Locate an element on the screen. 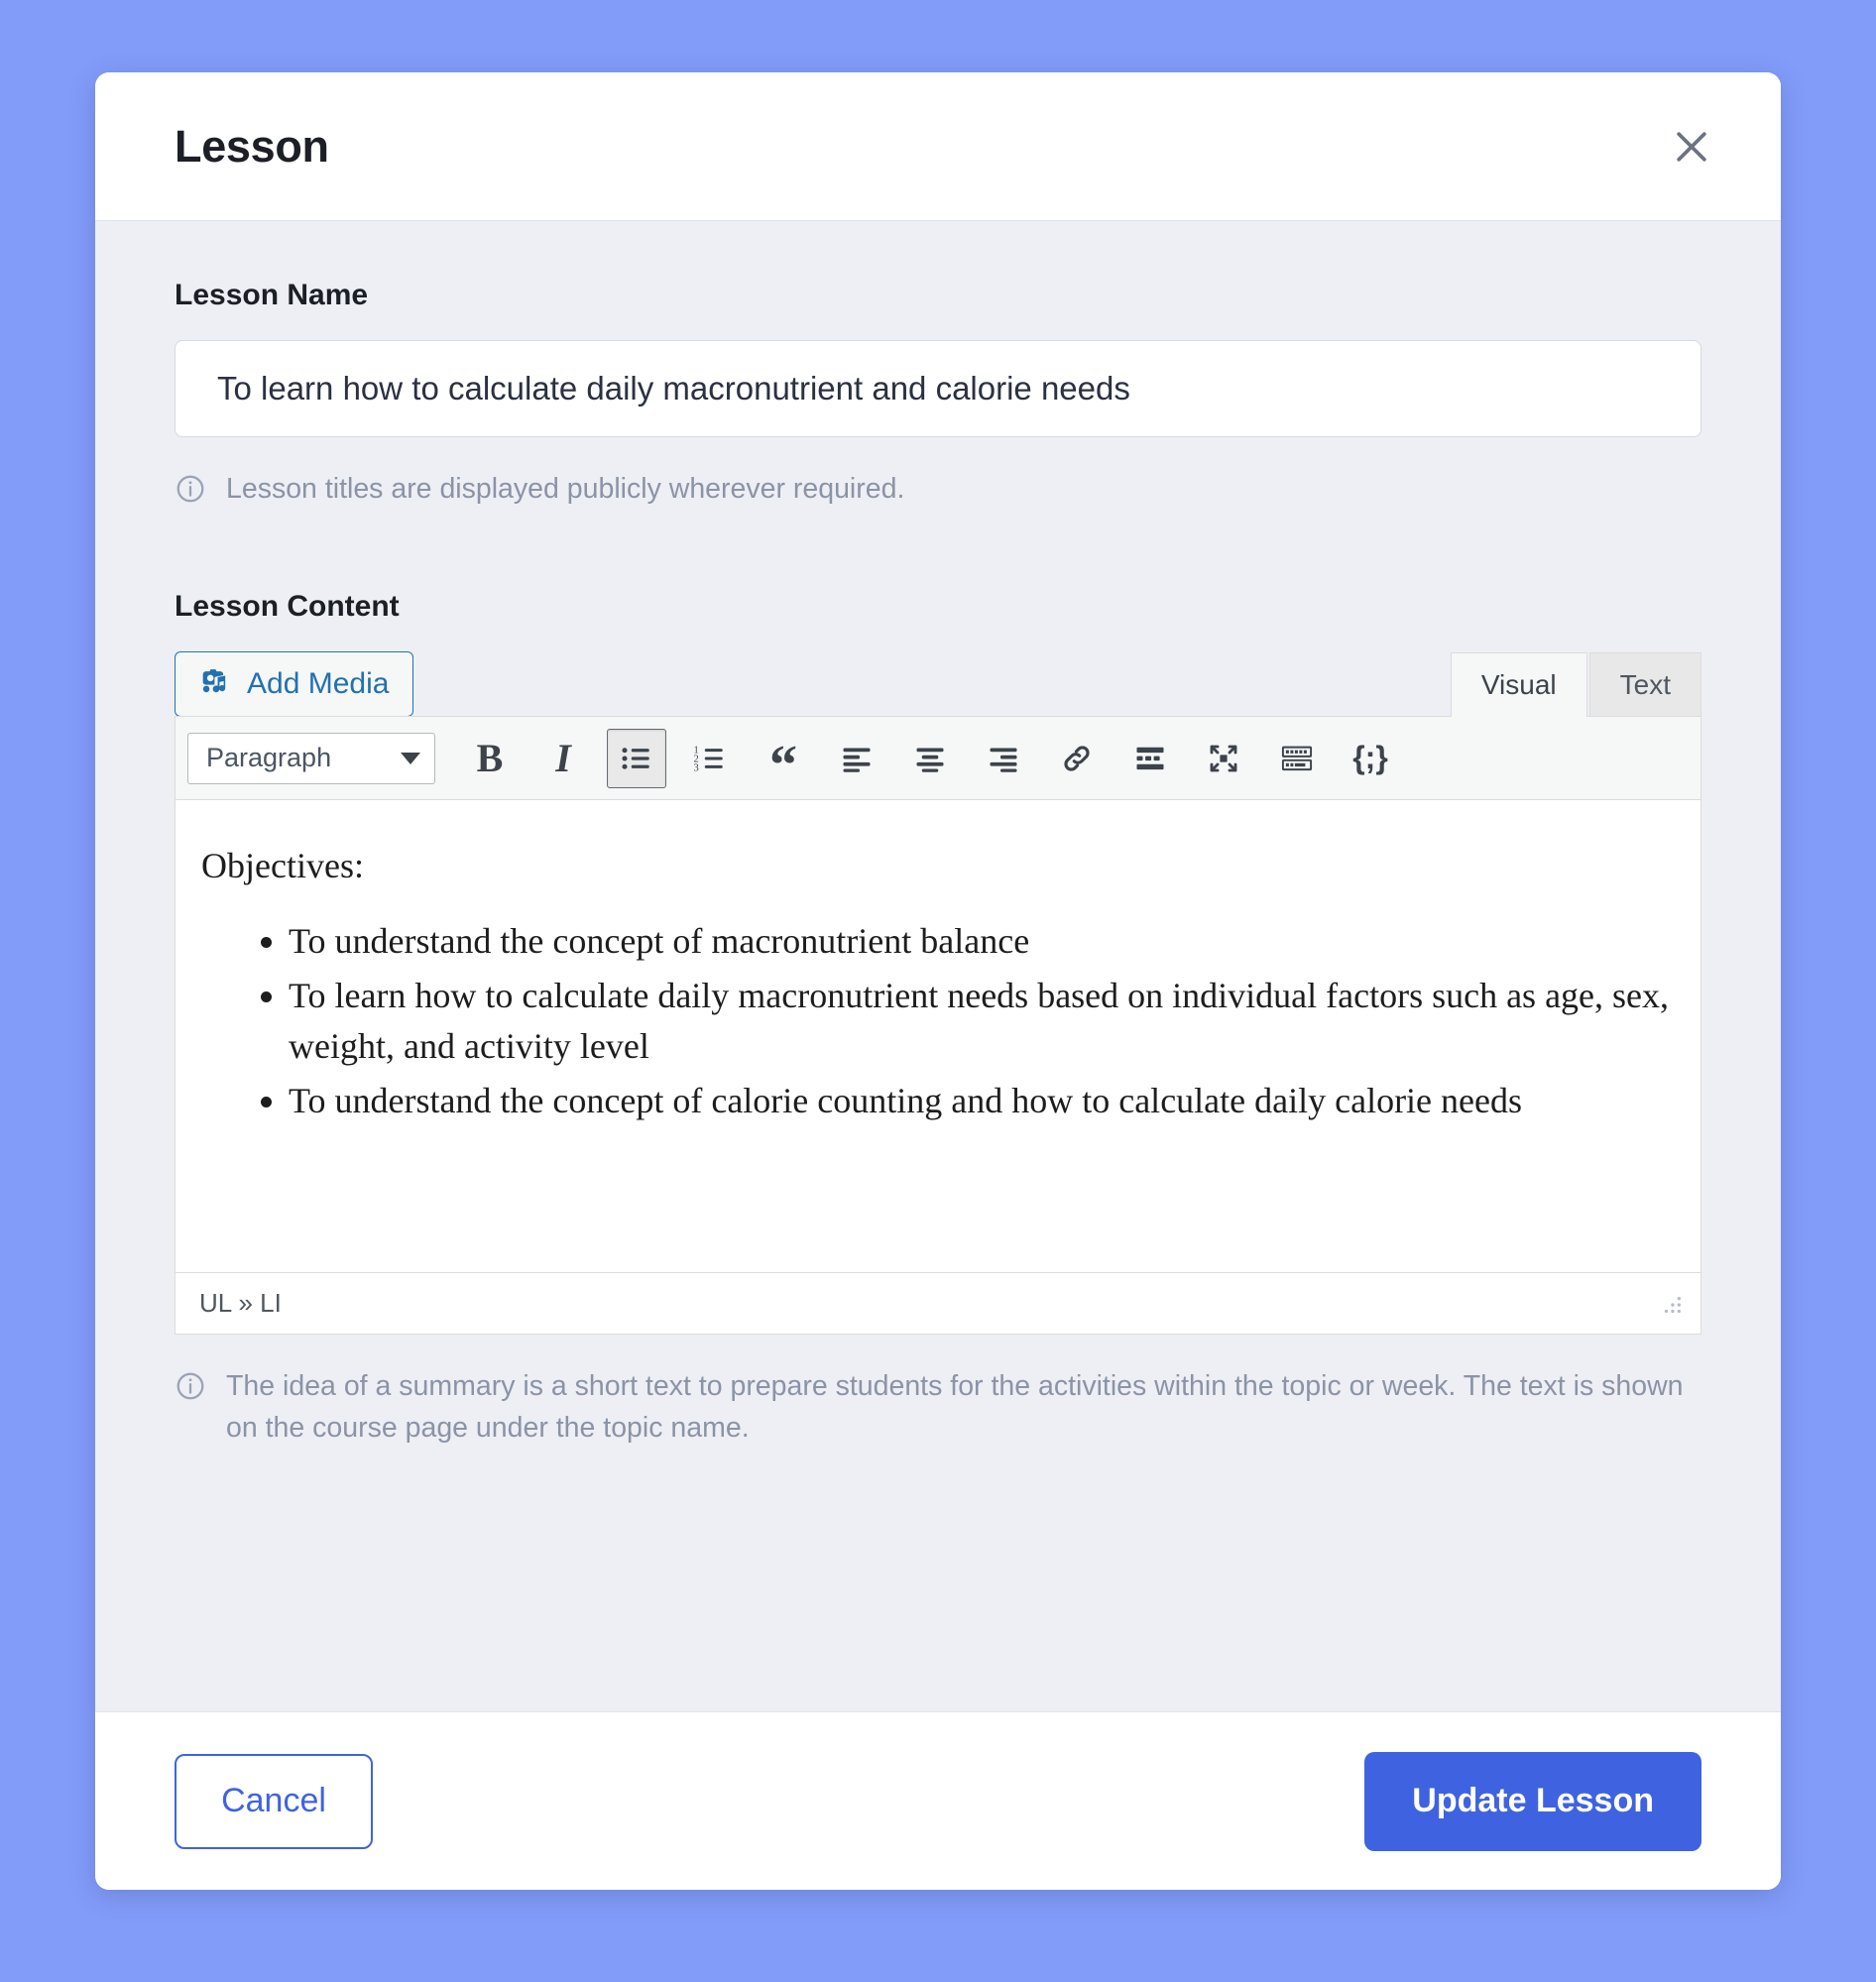 The image size is (1876, 1982). add-media-button: Add Media is located at coordinates (295, 685).